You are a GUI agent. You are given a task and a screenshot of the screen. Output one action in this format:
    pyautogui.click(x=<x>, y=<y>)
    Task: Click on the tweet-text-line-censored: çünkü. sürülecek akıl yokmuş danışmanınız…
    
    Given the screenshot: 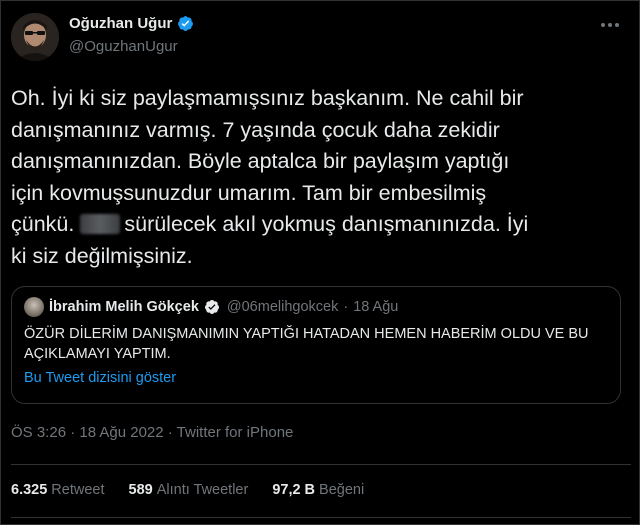 What is the action you would take?
    pyautogui.click(x=317, y=225)
    